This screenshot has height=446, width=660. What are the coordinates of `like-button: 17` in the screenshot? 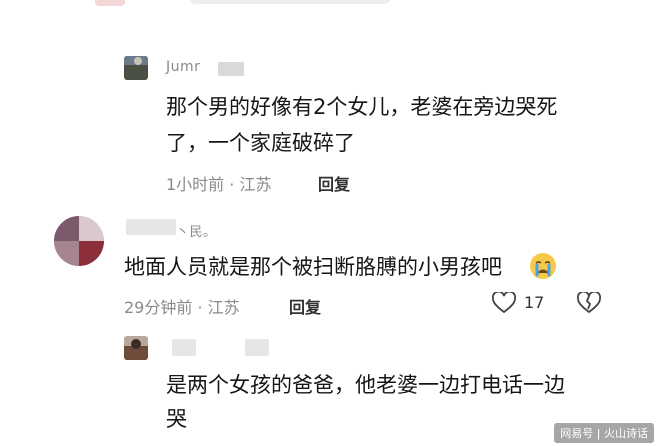 It's located at (522, 304).